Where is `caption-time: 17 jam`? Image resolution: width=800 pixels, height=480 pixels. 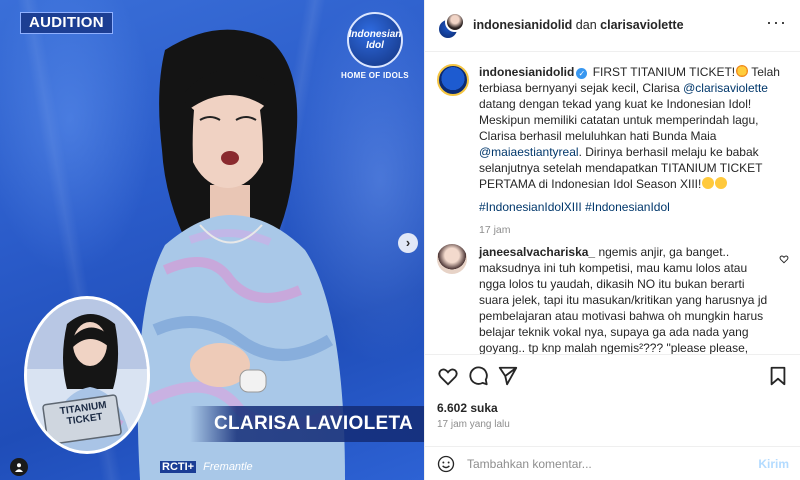
caption-time: 17 jam is located at coordinates (495, 230).